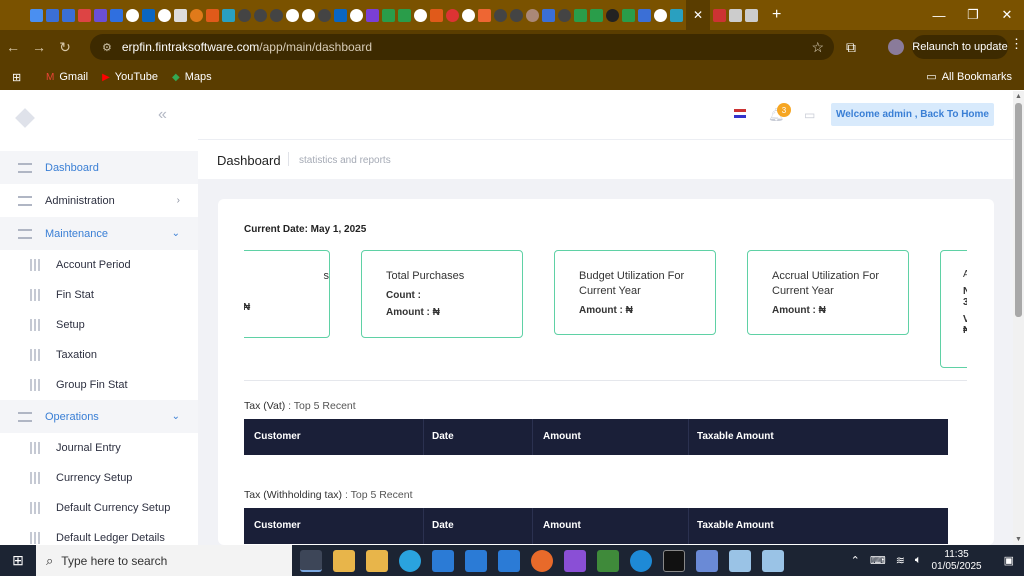  What do you see at coordinates (817, 47) in the screenshot?
I see `bookmark-star-icon: ☆` at bounding box center [817, 47].